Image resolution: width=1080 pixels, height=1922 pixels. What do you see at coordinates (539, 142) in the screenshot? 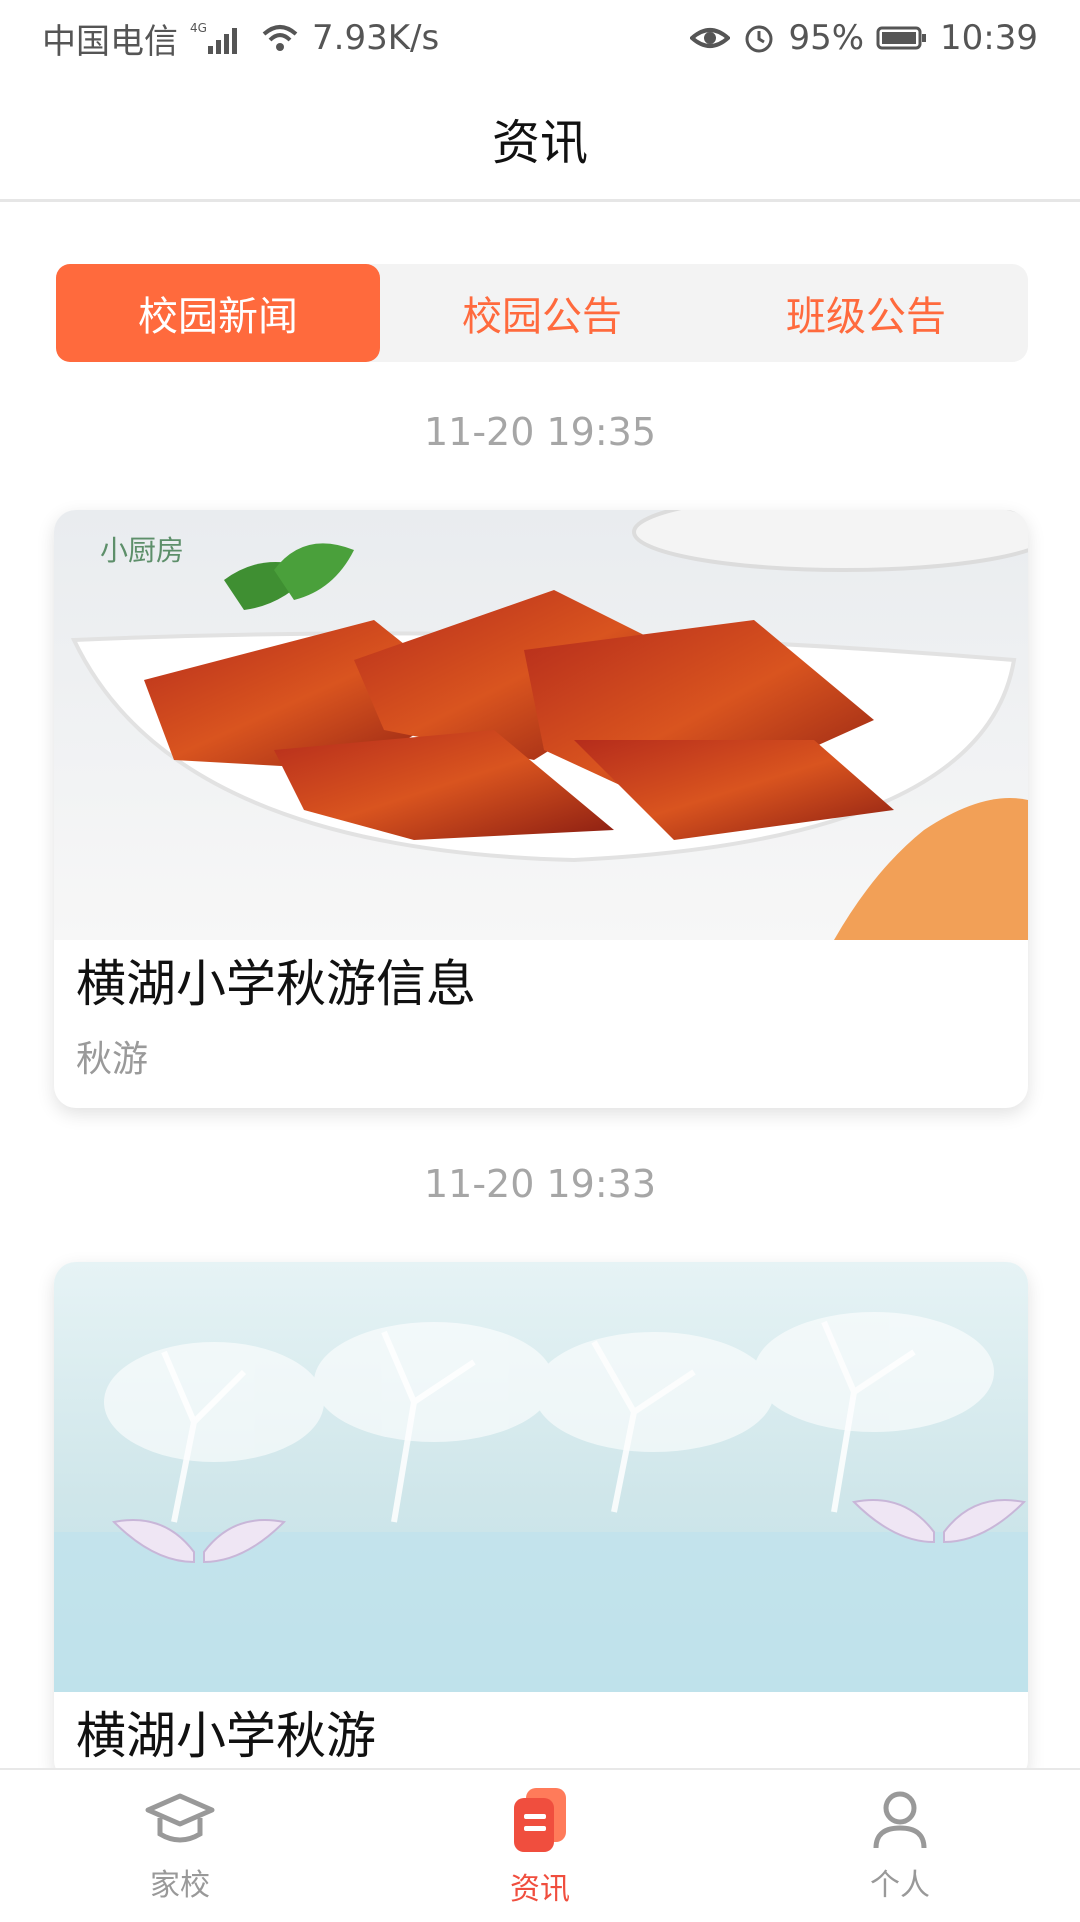
I see `page-title: 资讯` at bounding box center [539, 142].